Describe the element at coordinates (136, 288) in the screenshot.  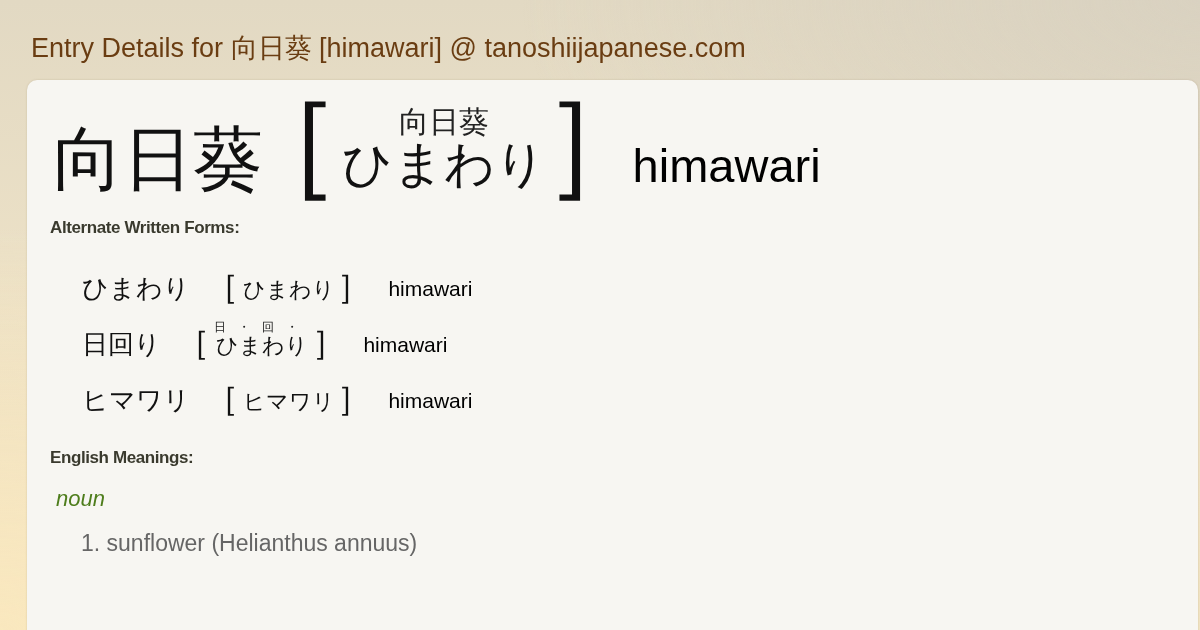
I see `alternate-word: ひまわり` at that location.